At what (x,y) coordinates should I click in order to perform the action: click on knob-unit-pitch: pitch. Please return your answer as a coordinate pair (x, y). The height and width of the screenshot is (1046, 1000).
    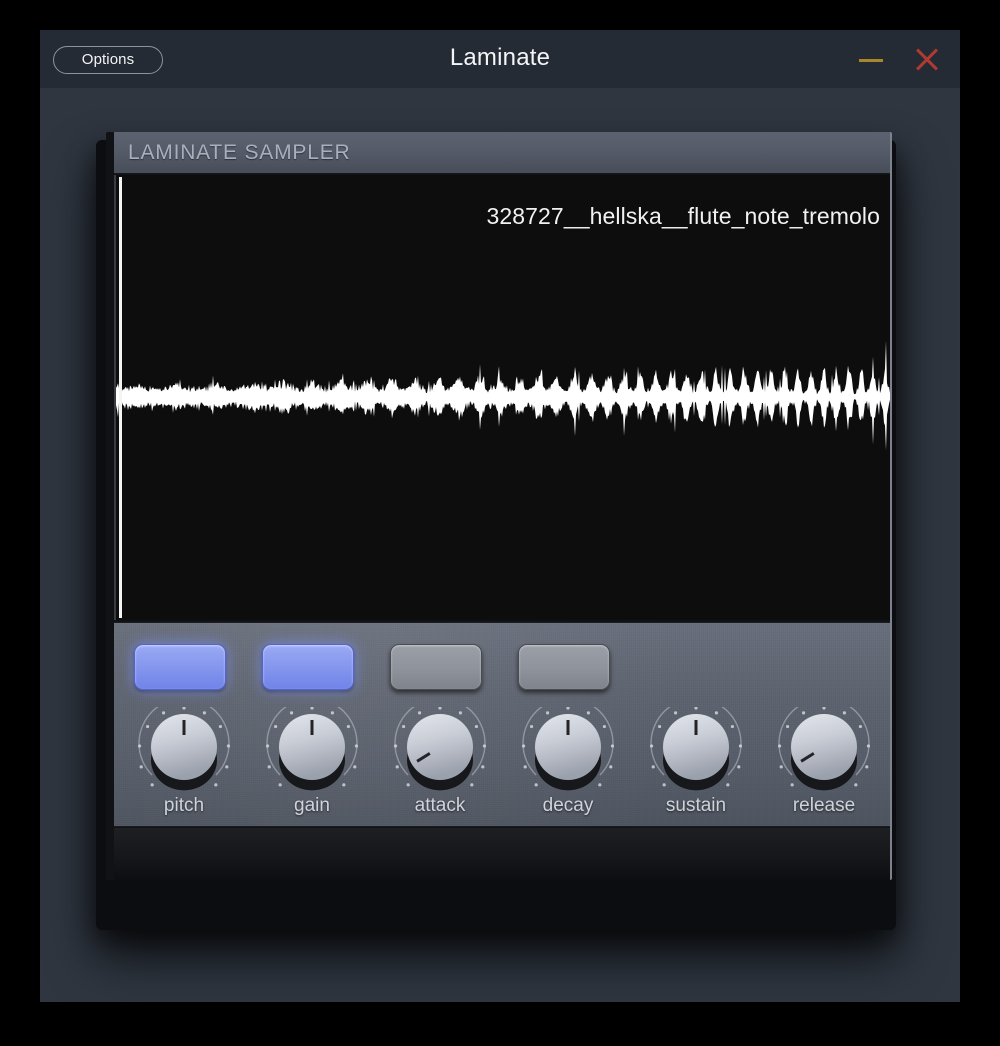
    Looking at the image, I should click on (184, 761).